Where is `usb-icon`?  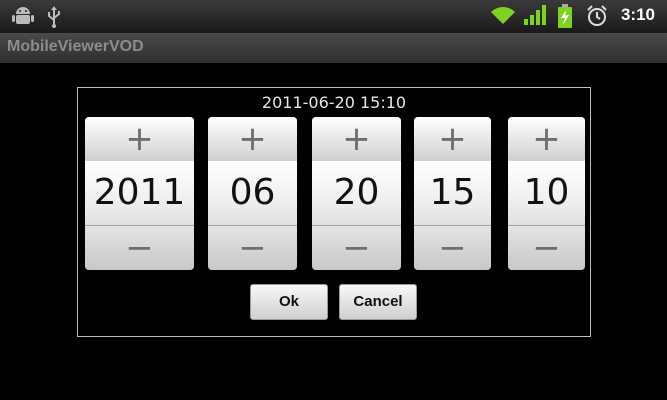 usb-icon is located at coordinates (54, 19).